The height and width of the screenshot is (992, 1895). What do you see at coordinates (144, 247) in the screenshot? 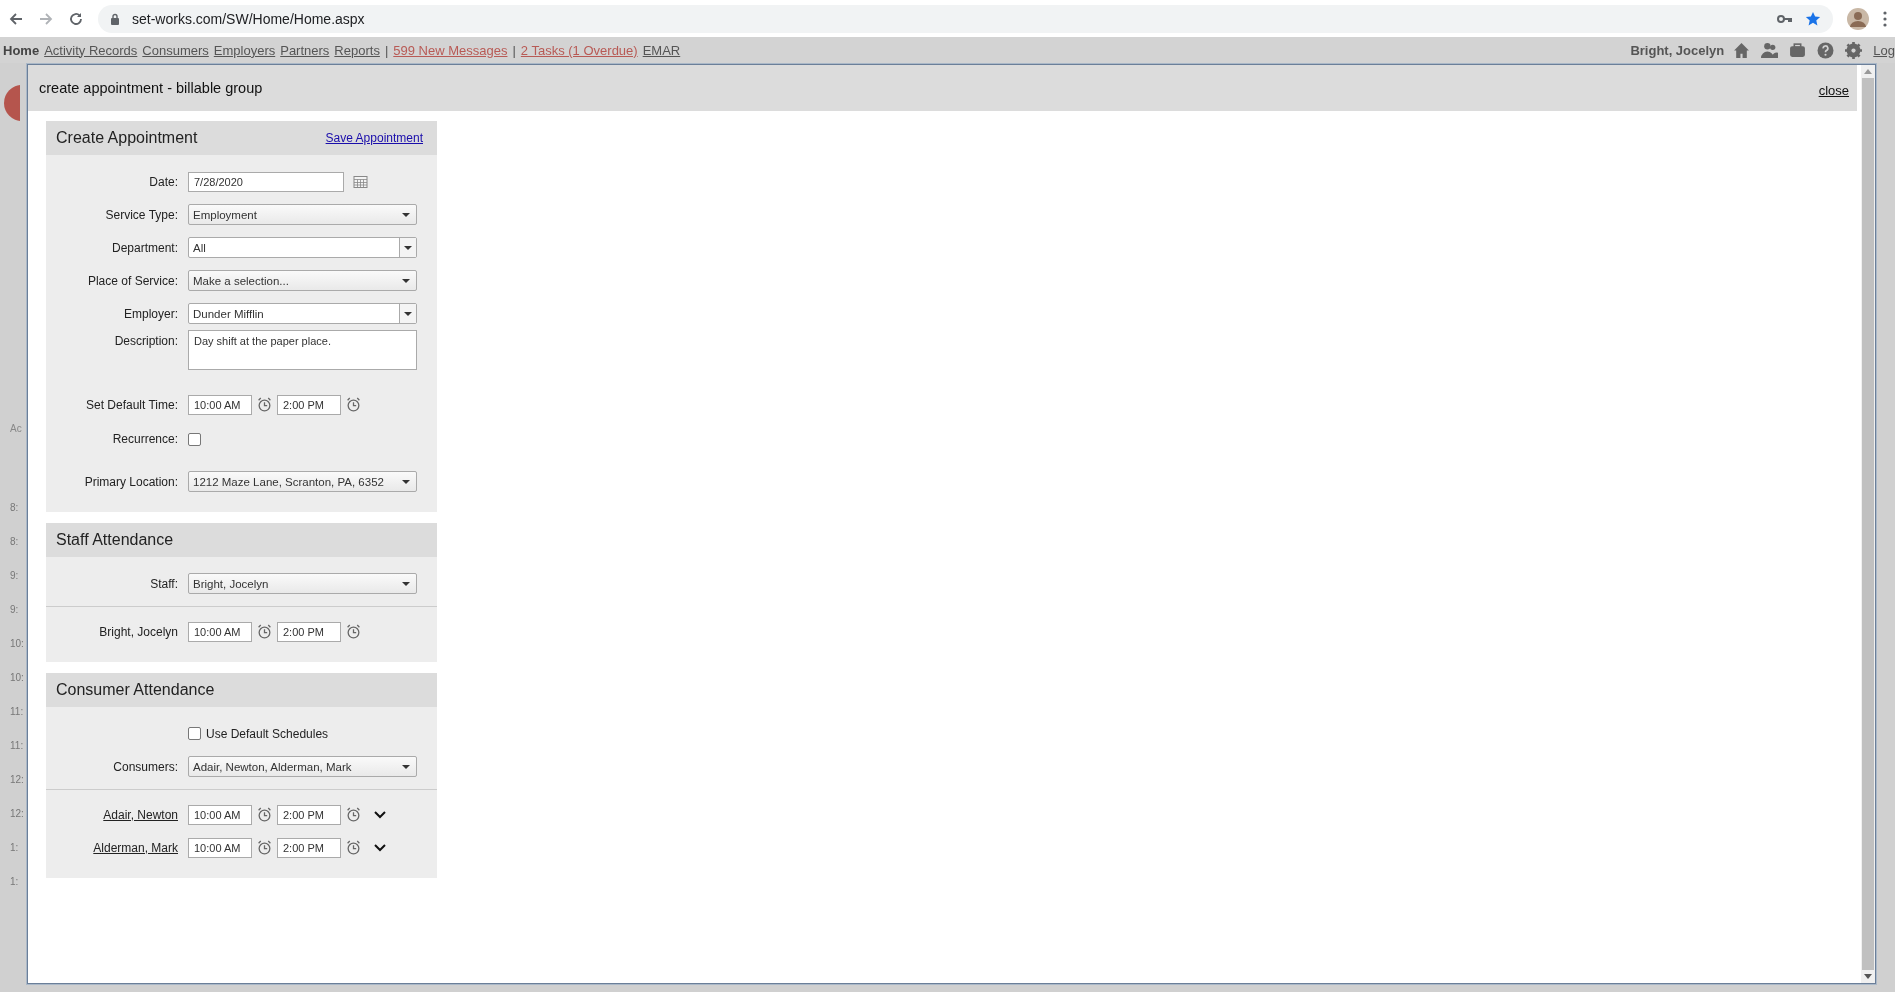
I see `field-label: Department:` at bounding box center [144, 247].